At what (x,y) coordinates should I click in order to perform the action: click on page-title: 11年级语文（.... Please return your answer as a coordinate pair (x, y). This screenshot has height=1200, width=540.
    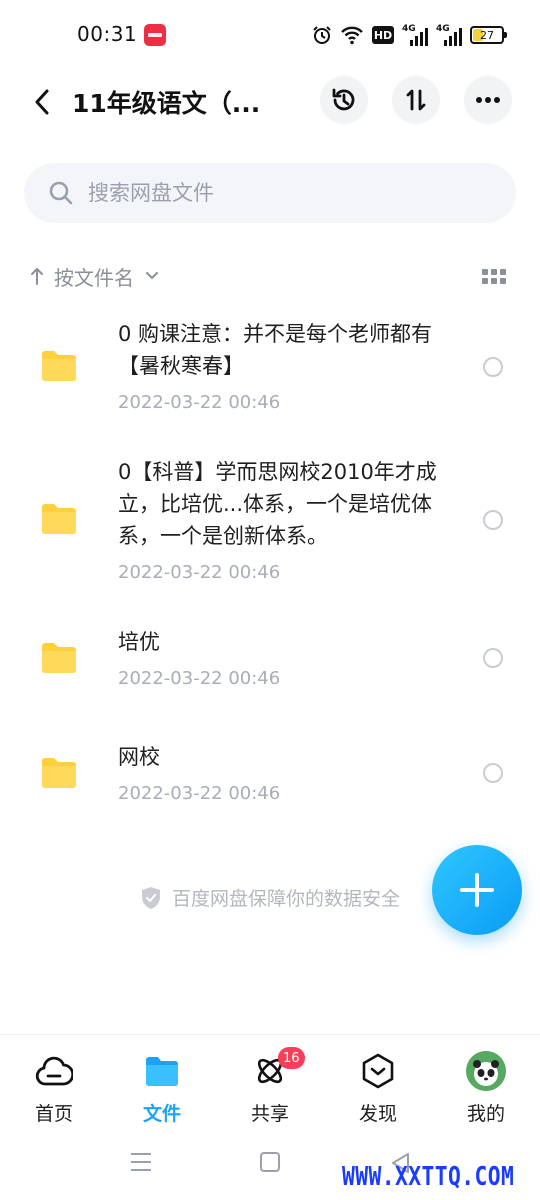
    Looking at the image, I should click on (166, 103).